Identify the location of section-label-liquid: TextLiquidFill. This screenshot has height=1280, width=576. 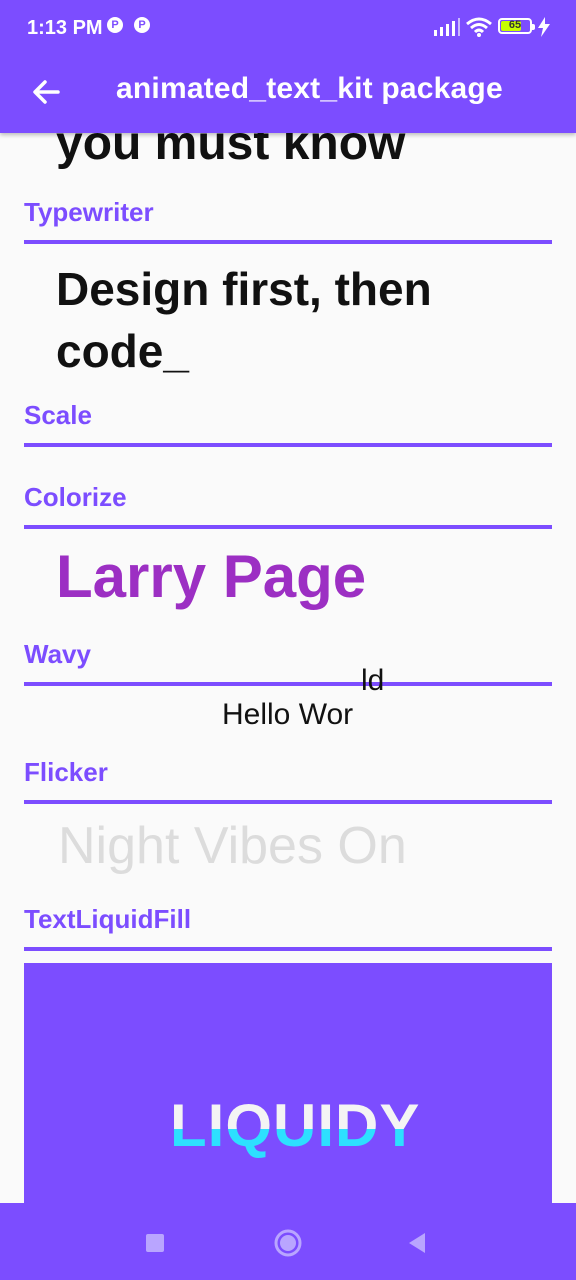
(108, 919).